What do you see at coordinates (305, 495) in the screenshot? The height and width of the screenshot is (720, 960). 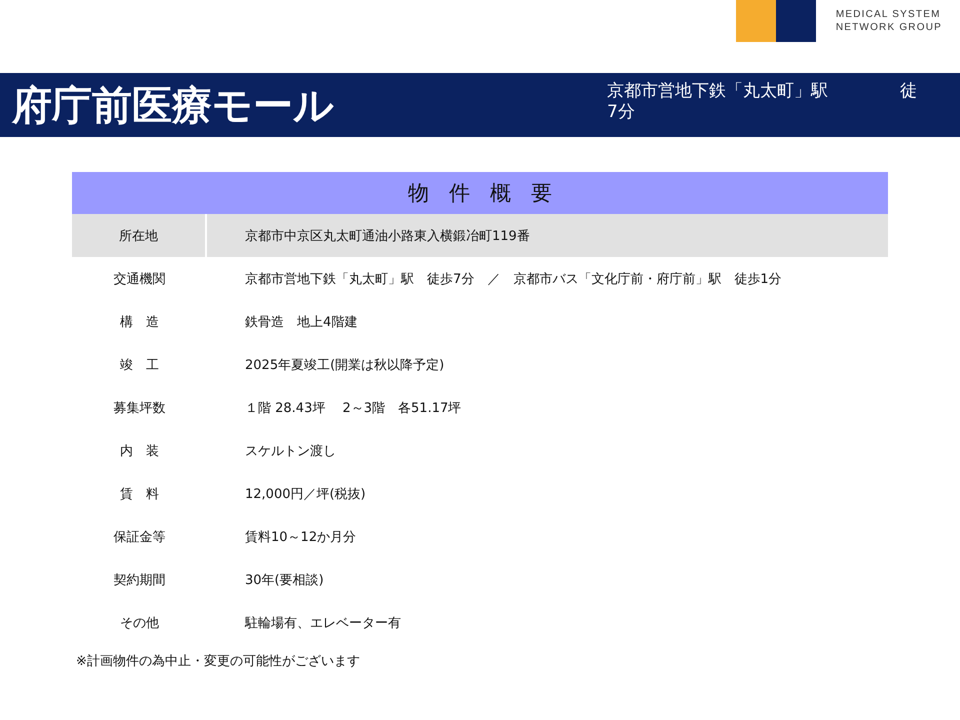 I see `row-value: 12,000円／坪(税抜)` at bounding box center [305, 495].